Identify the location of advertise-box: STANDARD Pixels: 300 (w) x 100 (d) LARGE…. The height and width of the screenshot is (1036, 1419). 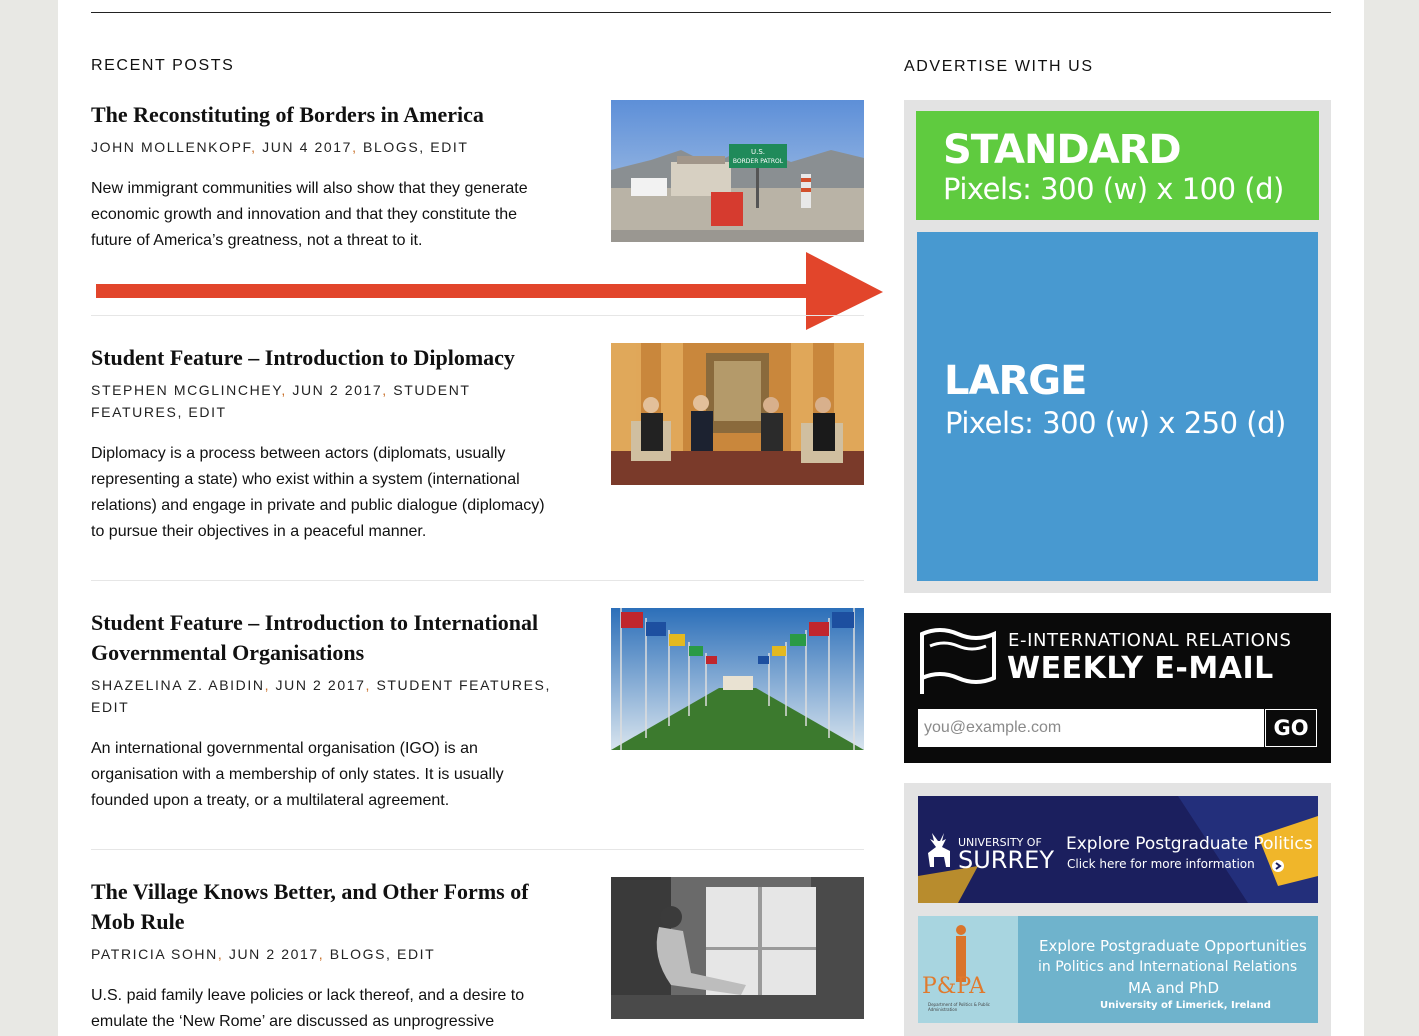
(1117, 346).